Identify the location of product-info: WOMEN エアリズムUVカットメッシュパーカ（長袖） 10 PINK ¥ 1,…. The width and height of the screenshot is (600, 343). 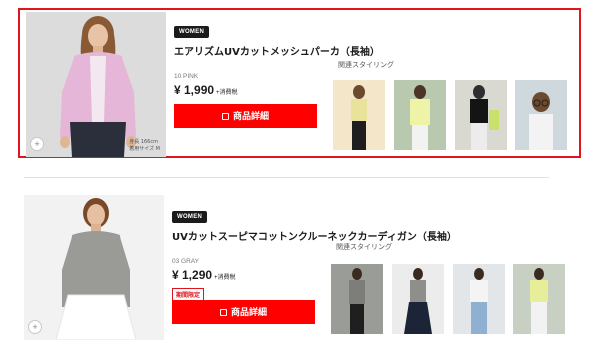
(277, 57).